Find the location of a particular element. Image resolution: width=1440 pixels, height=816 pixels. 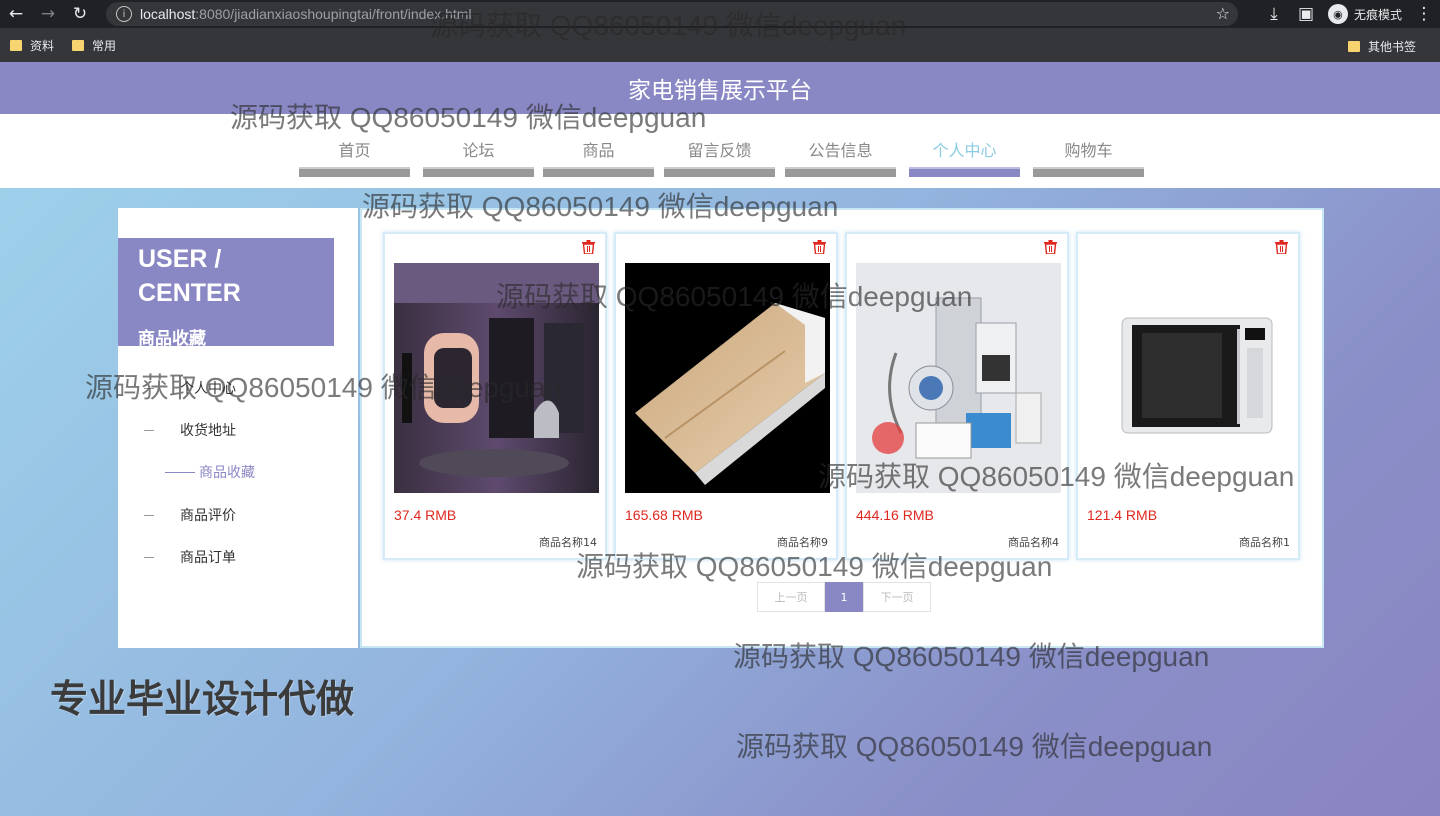

nav-products: 商品 is located at coordinates (598, 157).